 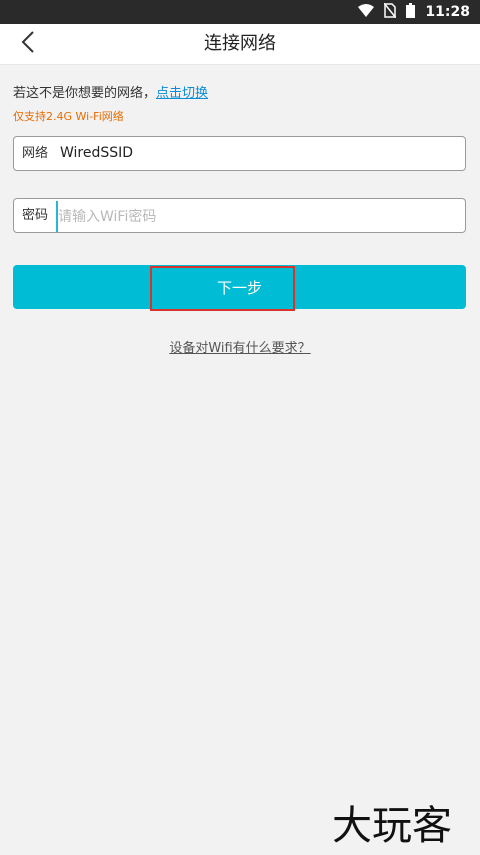 What do you see at coordinates (390, 12) in the screenshot?
I see `no-sim-icon` at bounding box center [390, 12].